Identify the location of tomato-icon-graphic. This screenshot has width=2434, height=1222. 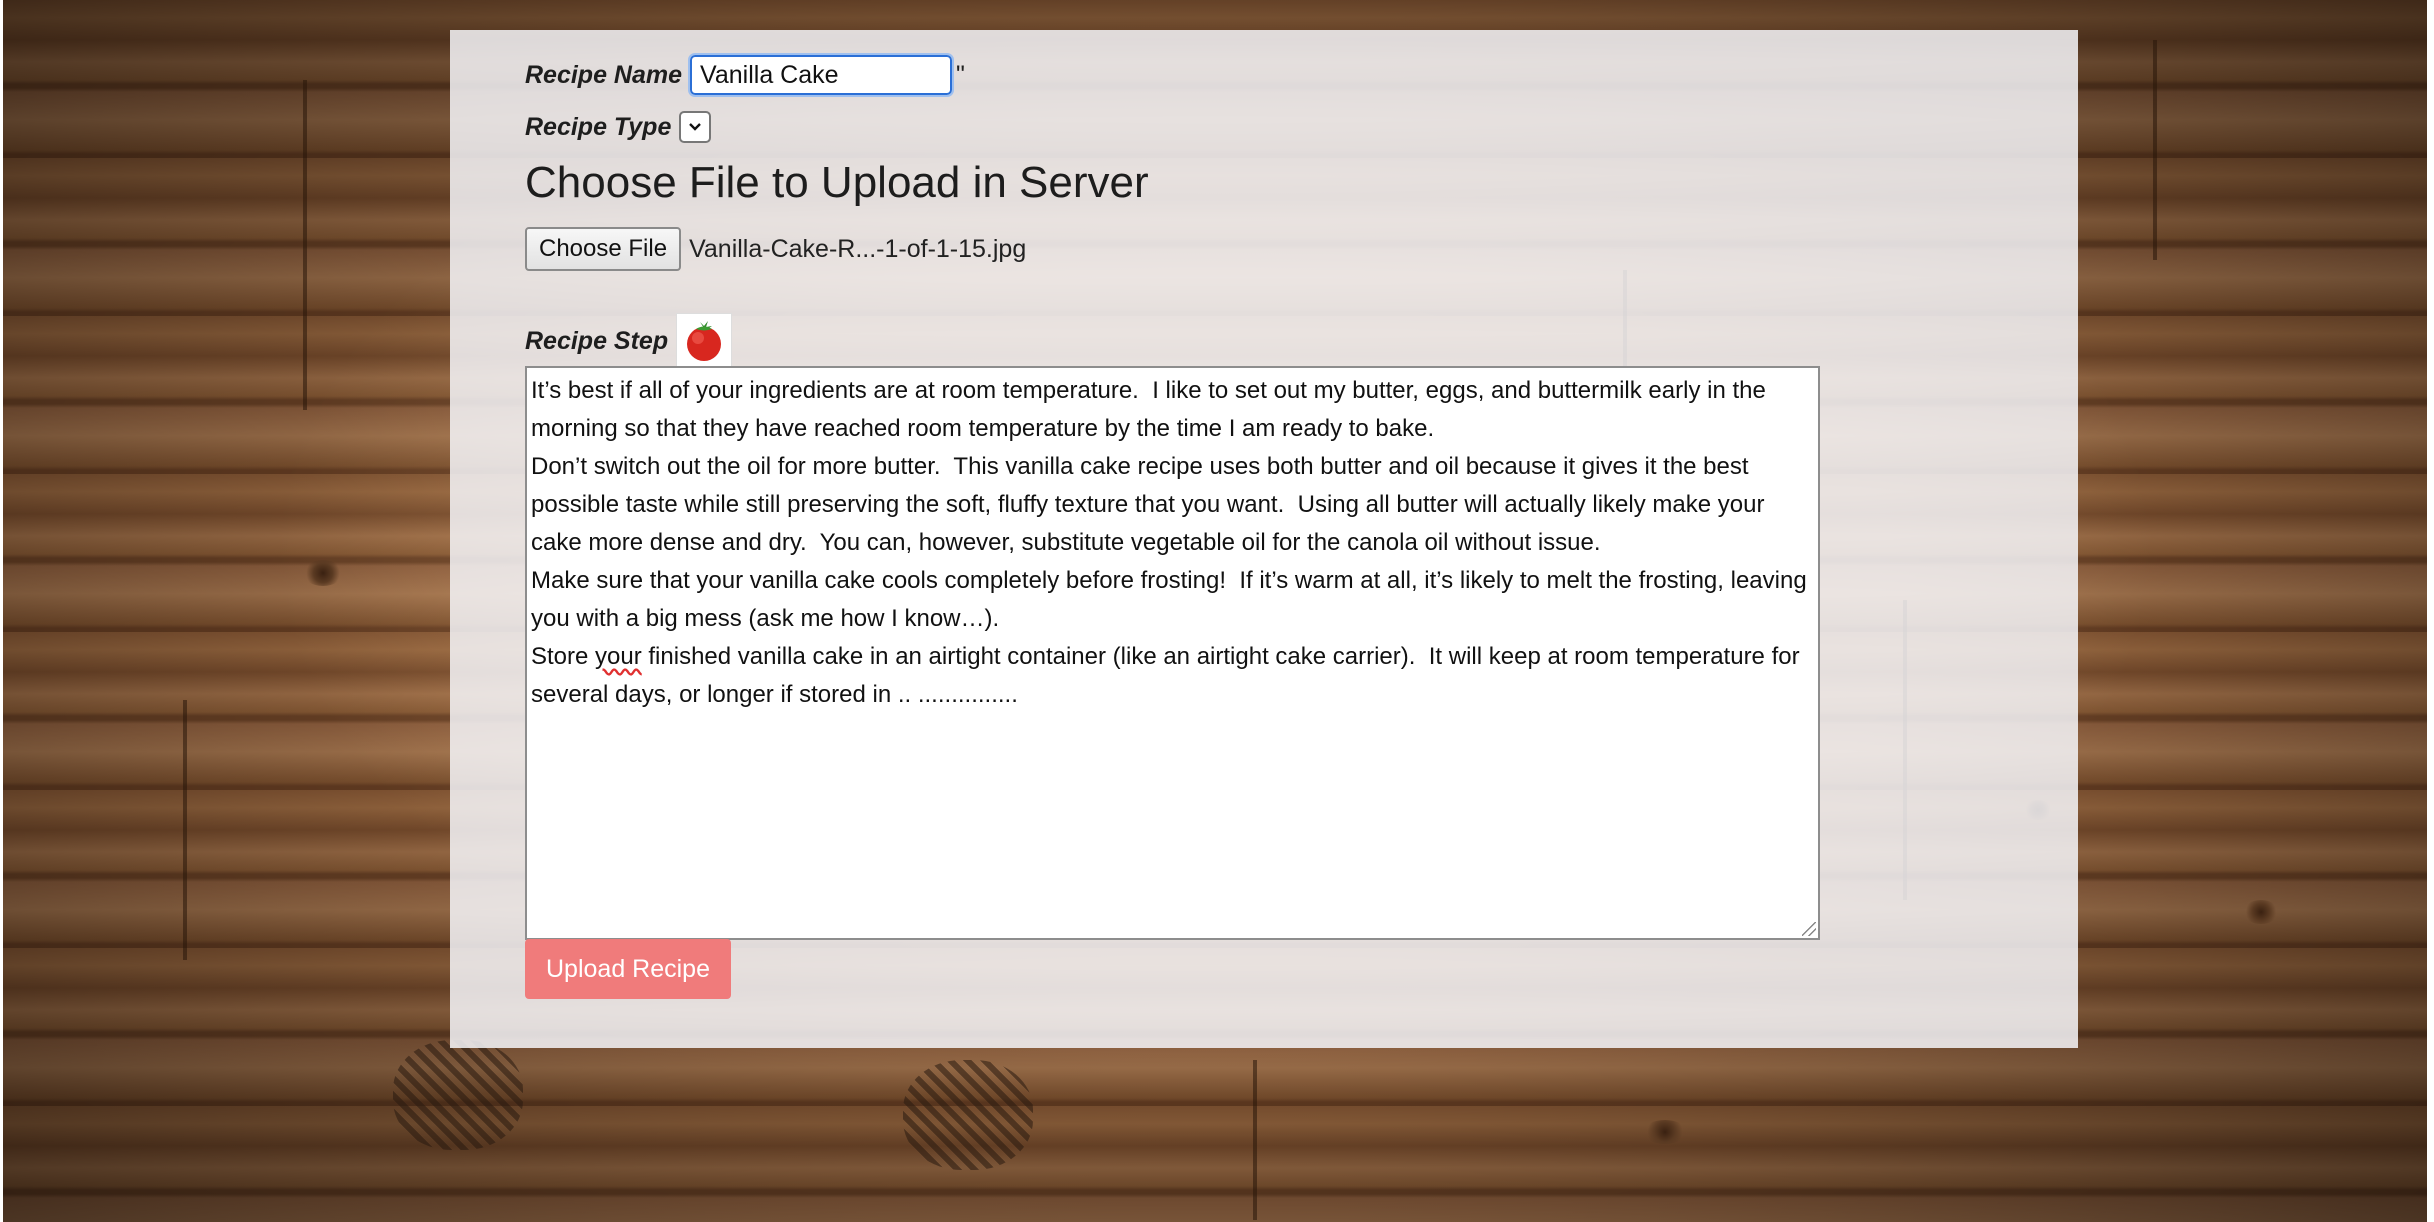
(704, 341).